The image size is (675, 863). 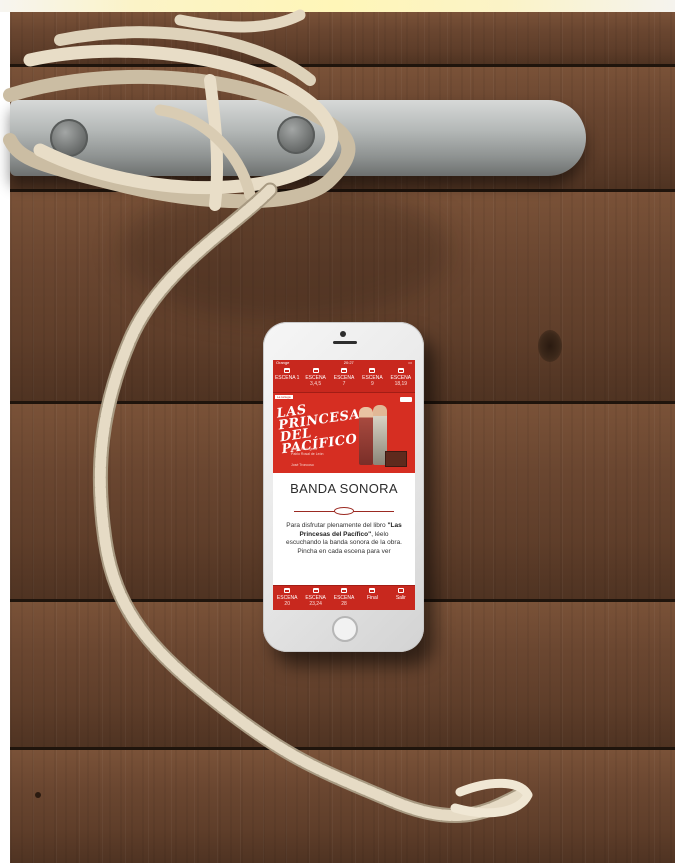 I want to click on tab-escena-7: ESCENA 7, so click(x=344, y=379).